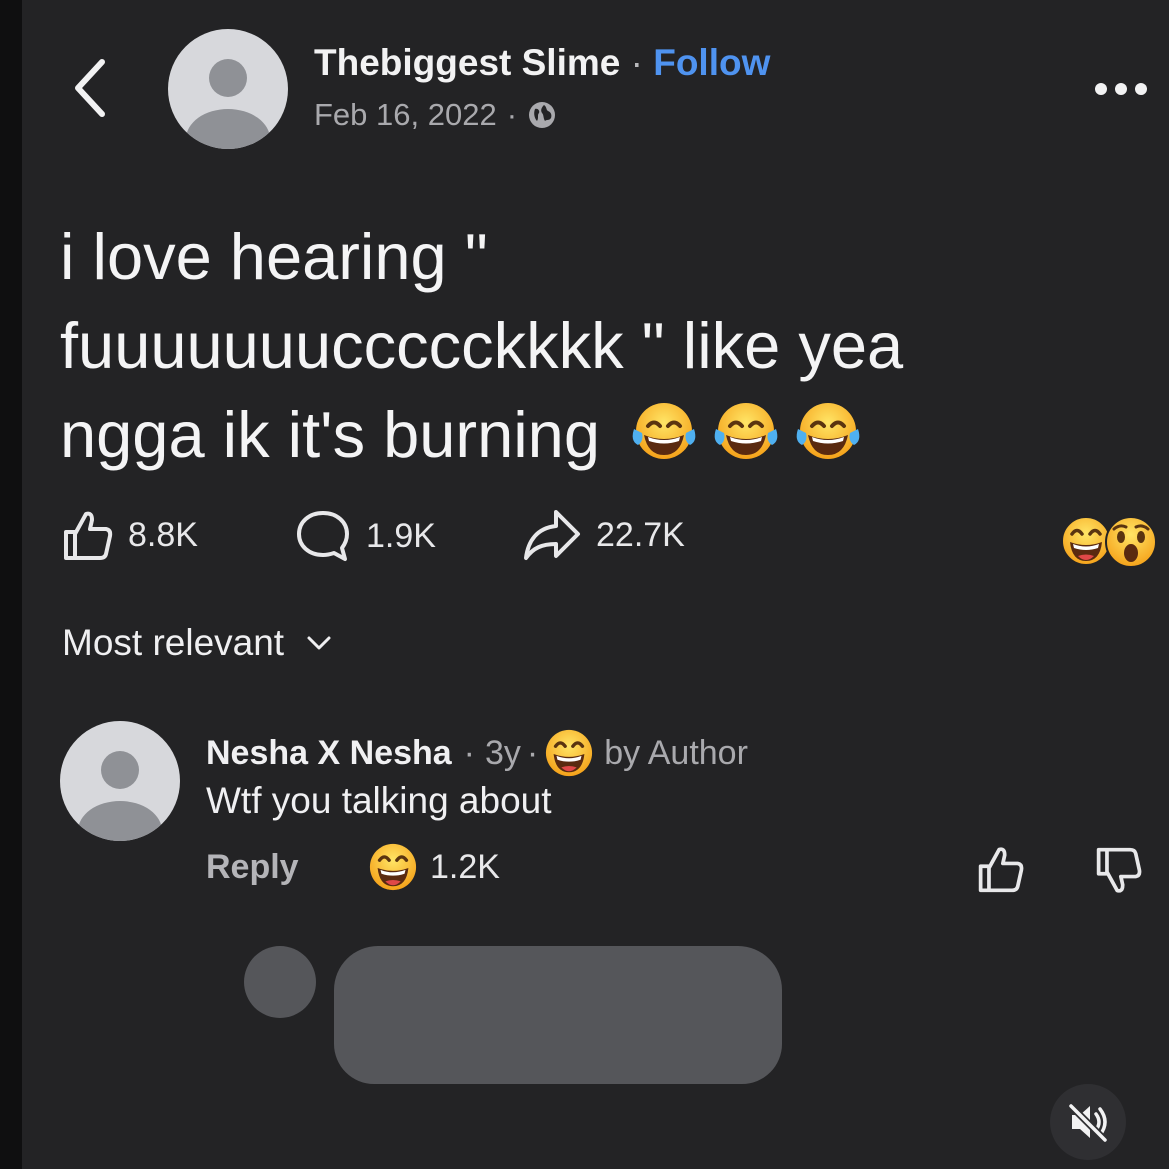 The height and width of the screenshot is (1169, 1169). I want to click on comment-count: 1.9K, so click(401, 535).